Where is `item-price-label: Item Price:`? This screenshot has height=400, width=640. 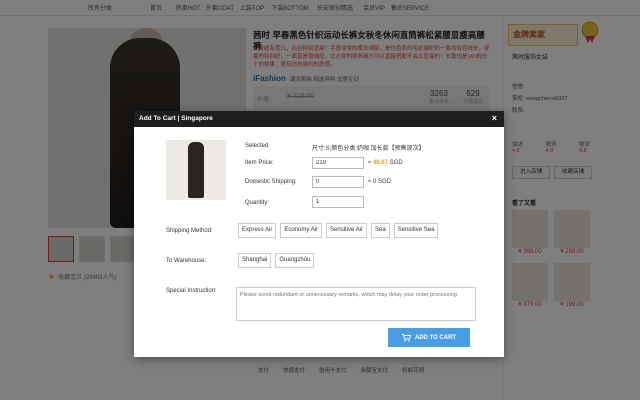 item-price-label: Item Price: is located at coordinates (259, 163).